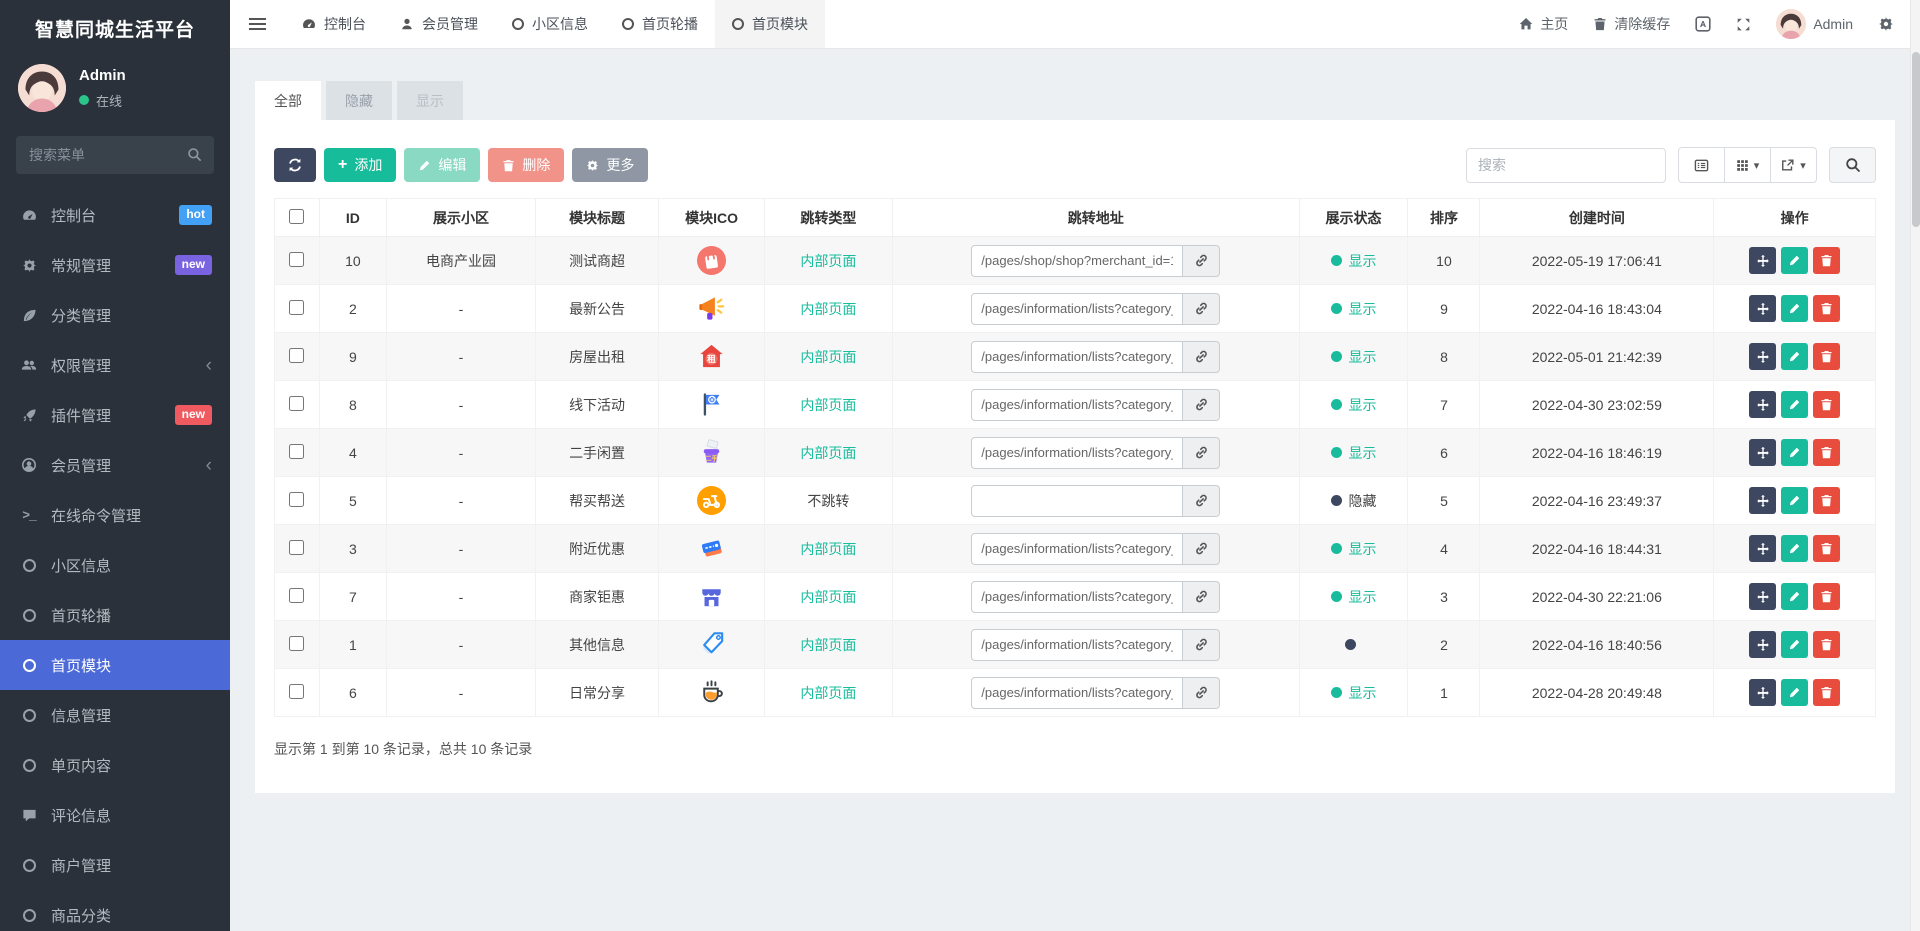  Describe the element at coordinates (115, 565) in the screenshot. I see `sidebar-item-community-info: 小区信息` at that location.